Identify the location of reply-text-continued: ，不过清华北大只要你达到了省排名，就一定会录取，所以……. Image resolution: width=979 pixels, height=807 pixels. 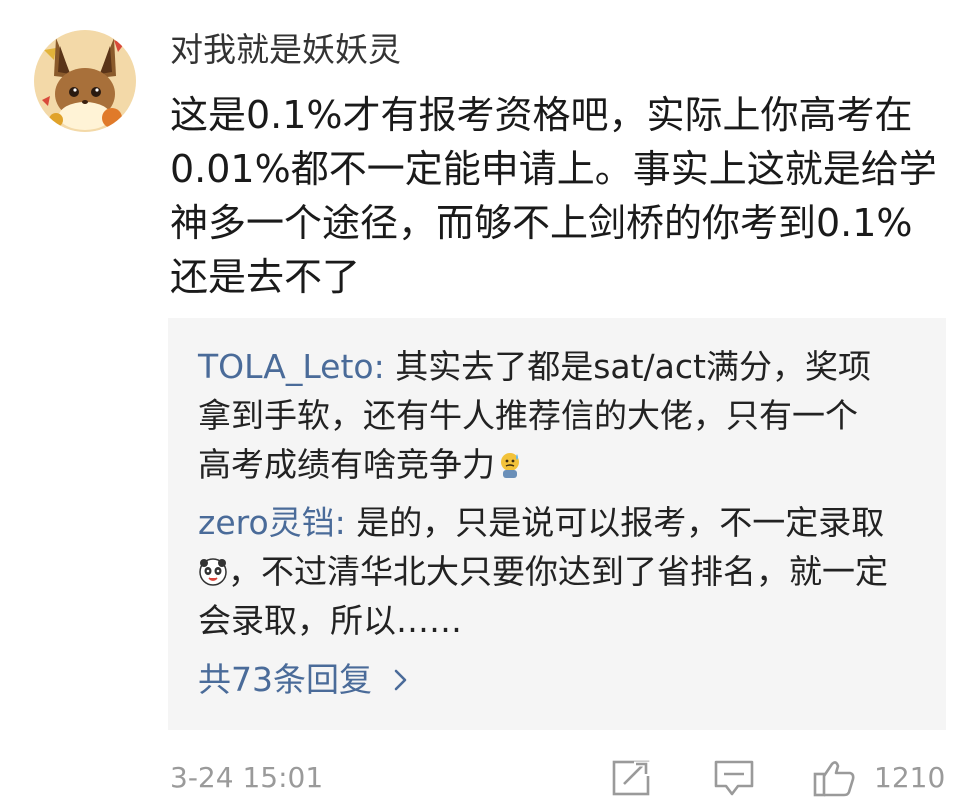
(543, 596).